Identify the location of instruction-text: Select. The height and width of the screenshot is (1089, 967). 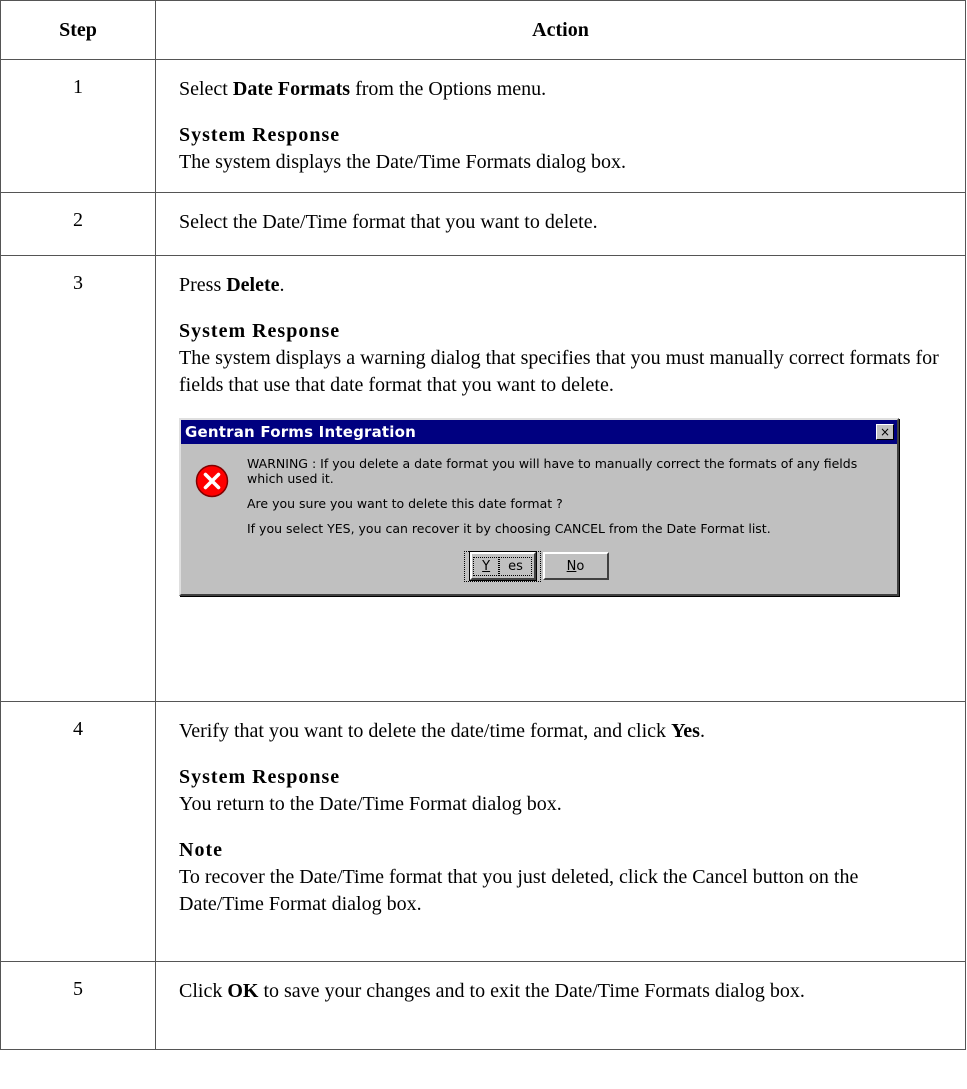
(206, 89).